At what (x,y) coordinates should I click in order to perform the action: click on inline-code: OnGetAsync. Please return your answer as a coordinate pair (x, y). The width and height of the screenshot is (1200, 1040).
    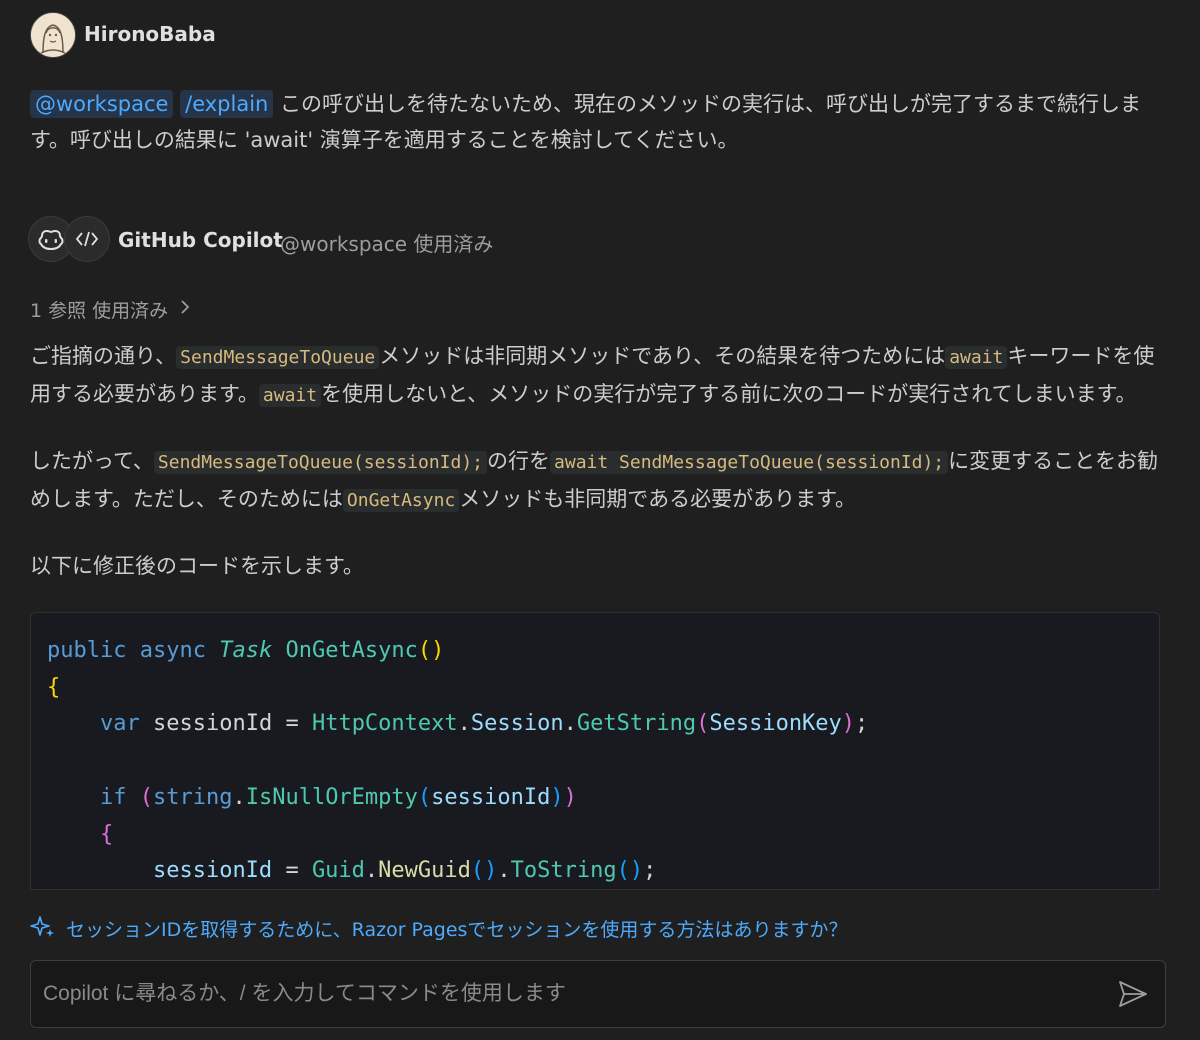
    Looking at the image, I should click on (401, 500).